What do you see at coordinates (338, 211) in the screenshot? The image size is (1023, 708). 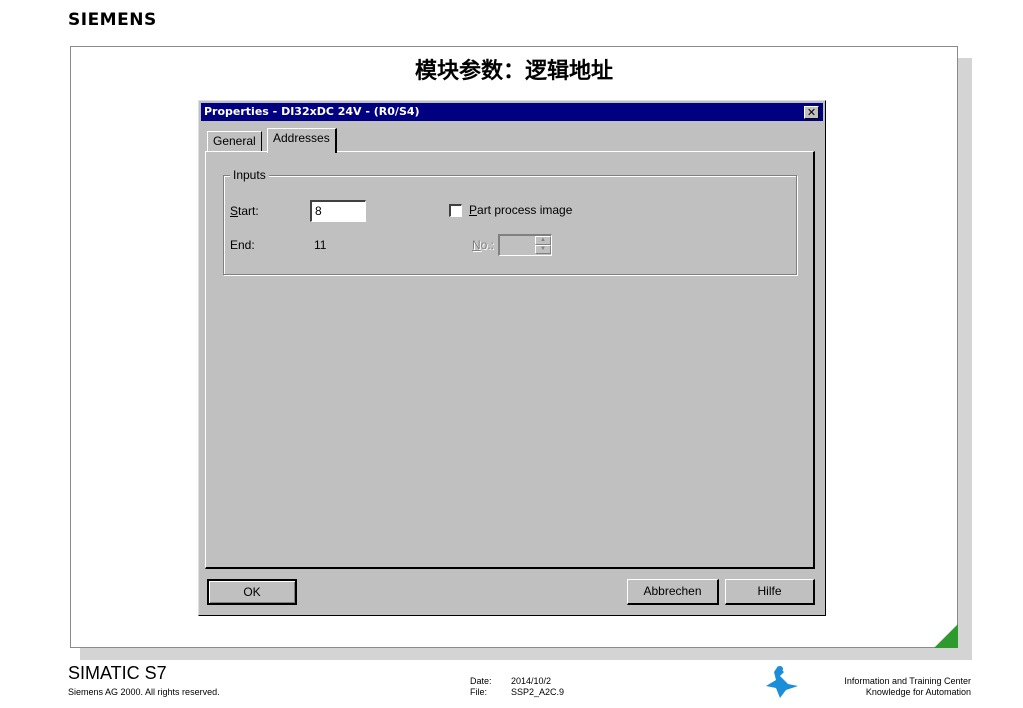 I see `start-input: 8` at bounding box center [338, 211].